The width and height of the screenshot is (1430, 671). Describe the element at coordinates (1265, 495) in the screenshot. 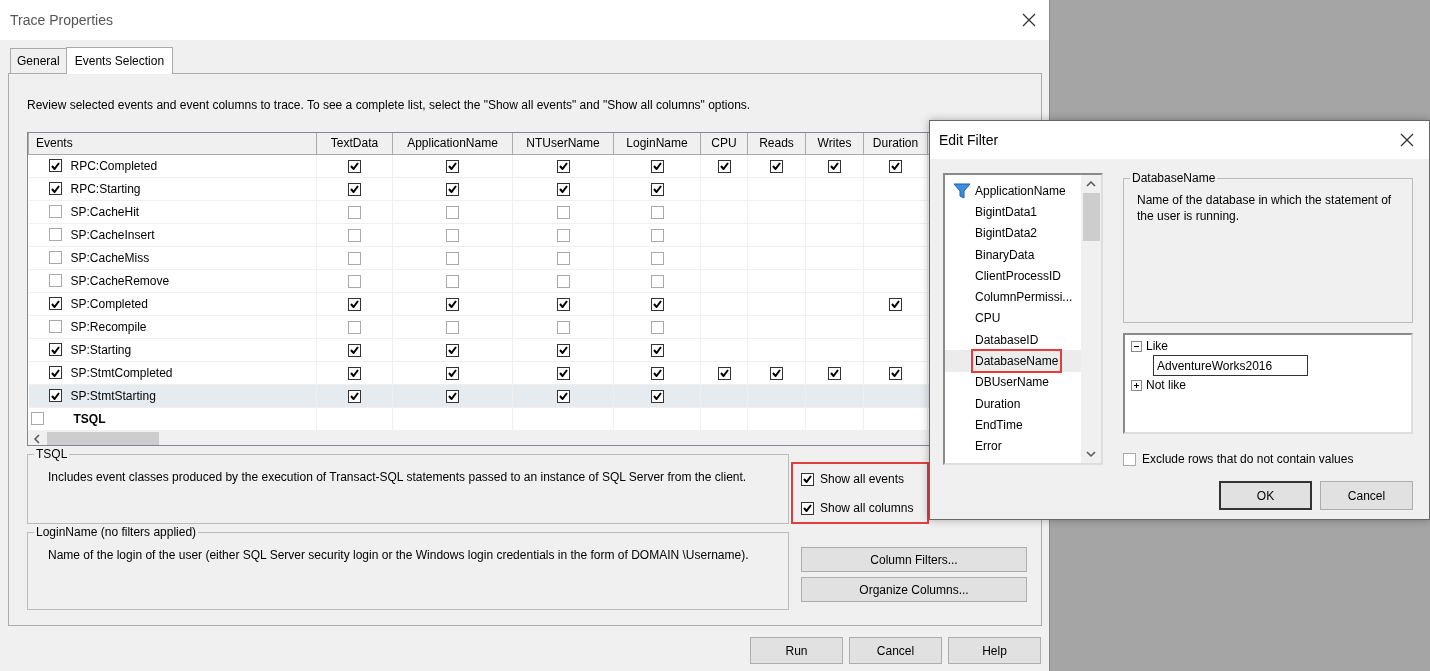

I see `button: OK` at that location.